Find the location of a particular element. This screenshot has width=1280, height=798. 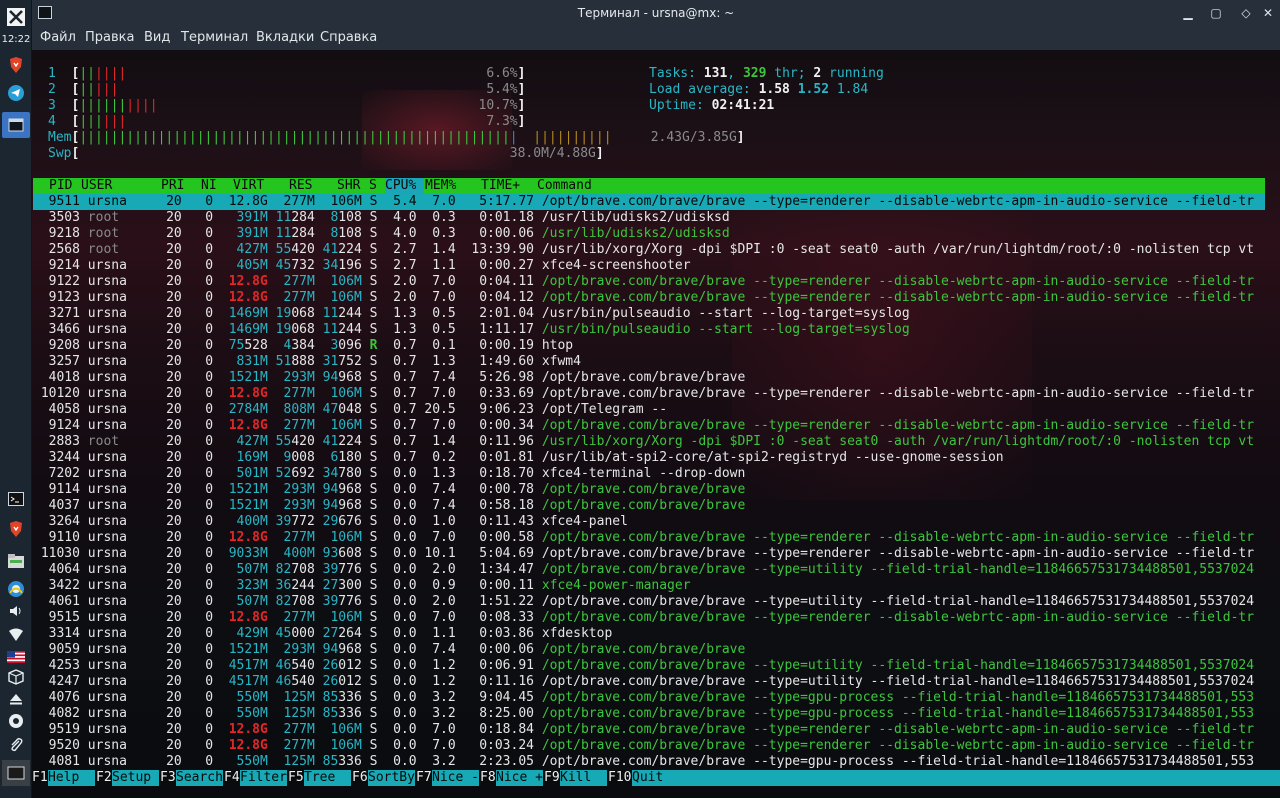

menu-tabs: Вкладки is located at coordinates (285, 37).